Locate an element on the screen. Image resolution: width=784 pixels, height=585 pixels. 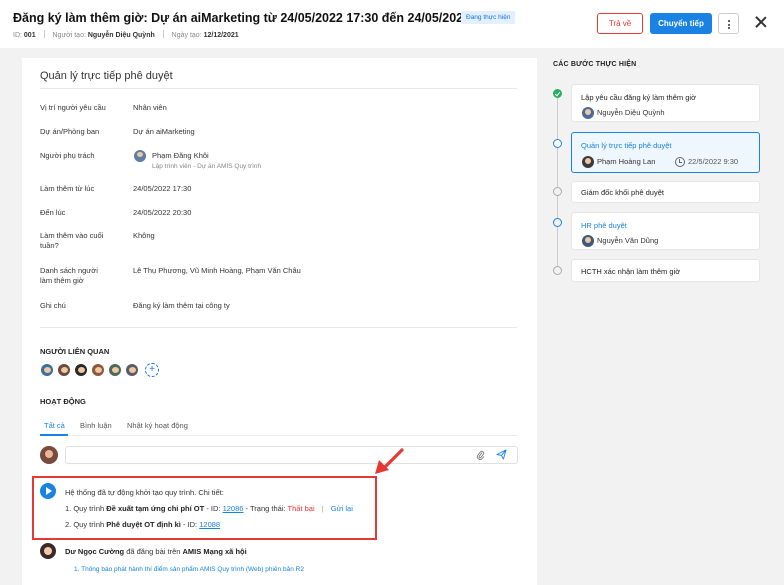
field-label-note: Ghi chú is located at coordinates (53, 305).